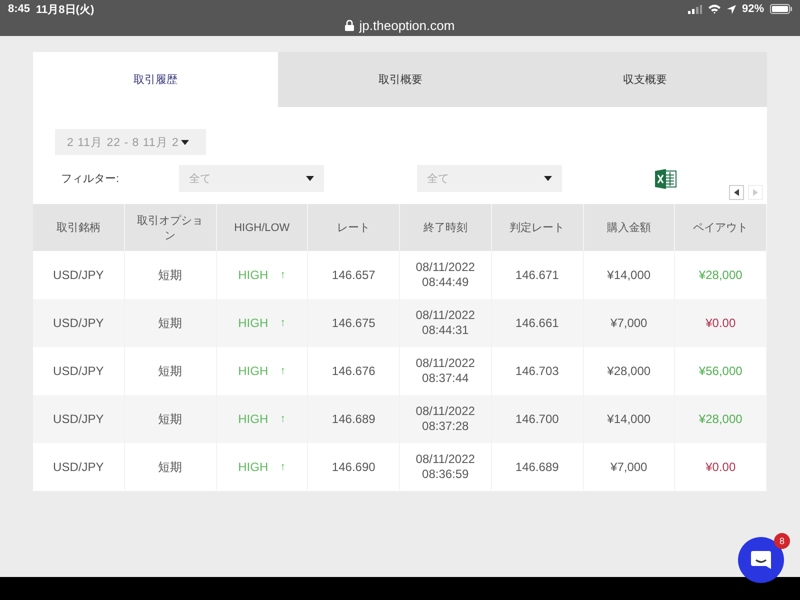 The width and height of the screenshot is (800, 600). I want to click on table-cell: 146.661, so click(538, 323).